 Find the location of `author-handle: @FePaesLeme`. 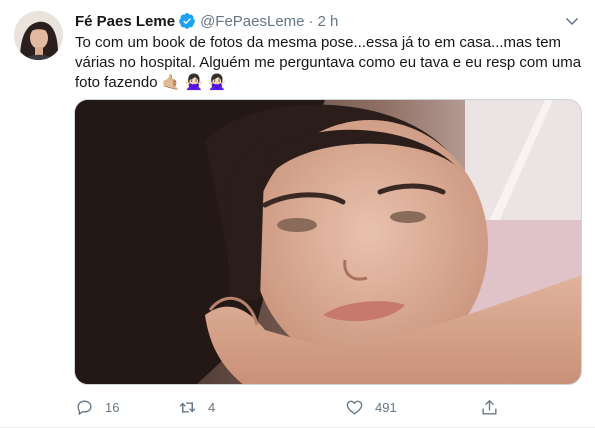

author-handle: @FePaesLeme is located at coordinates (252, 21).